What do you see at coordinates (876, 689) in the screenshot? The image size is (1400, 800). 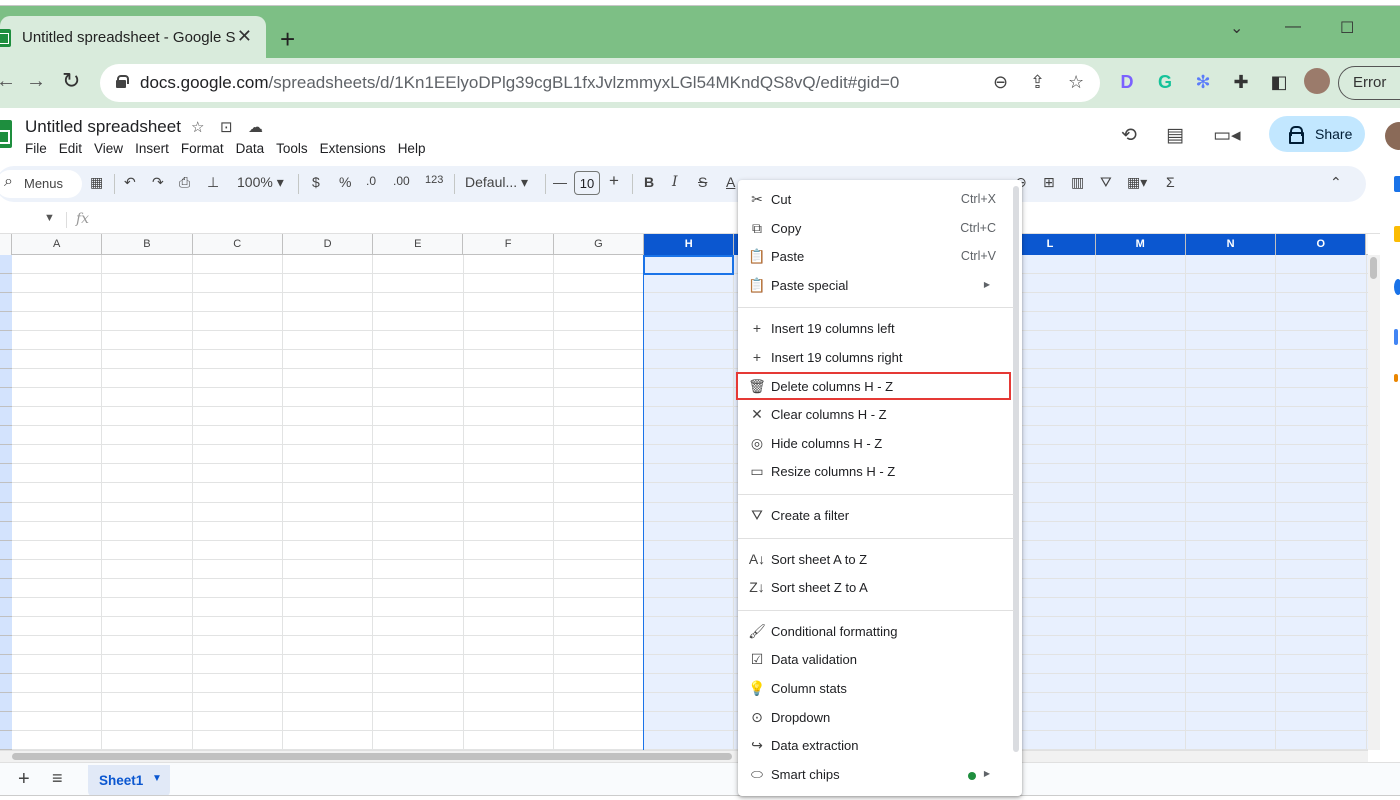 I see `menu-item-column-stats: 💡 Column stats` at bounding box center [876, 689].